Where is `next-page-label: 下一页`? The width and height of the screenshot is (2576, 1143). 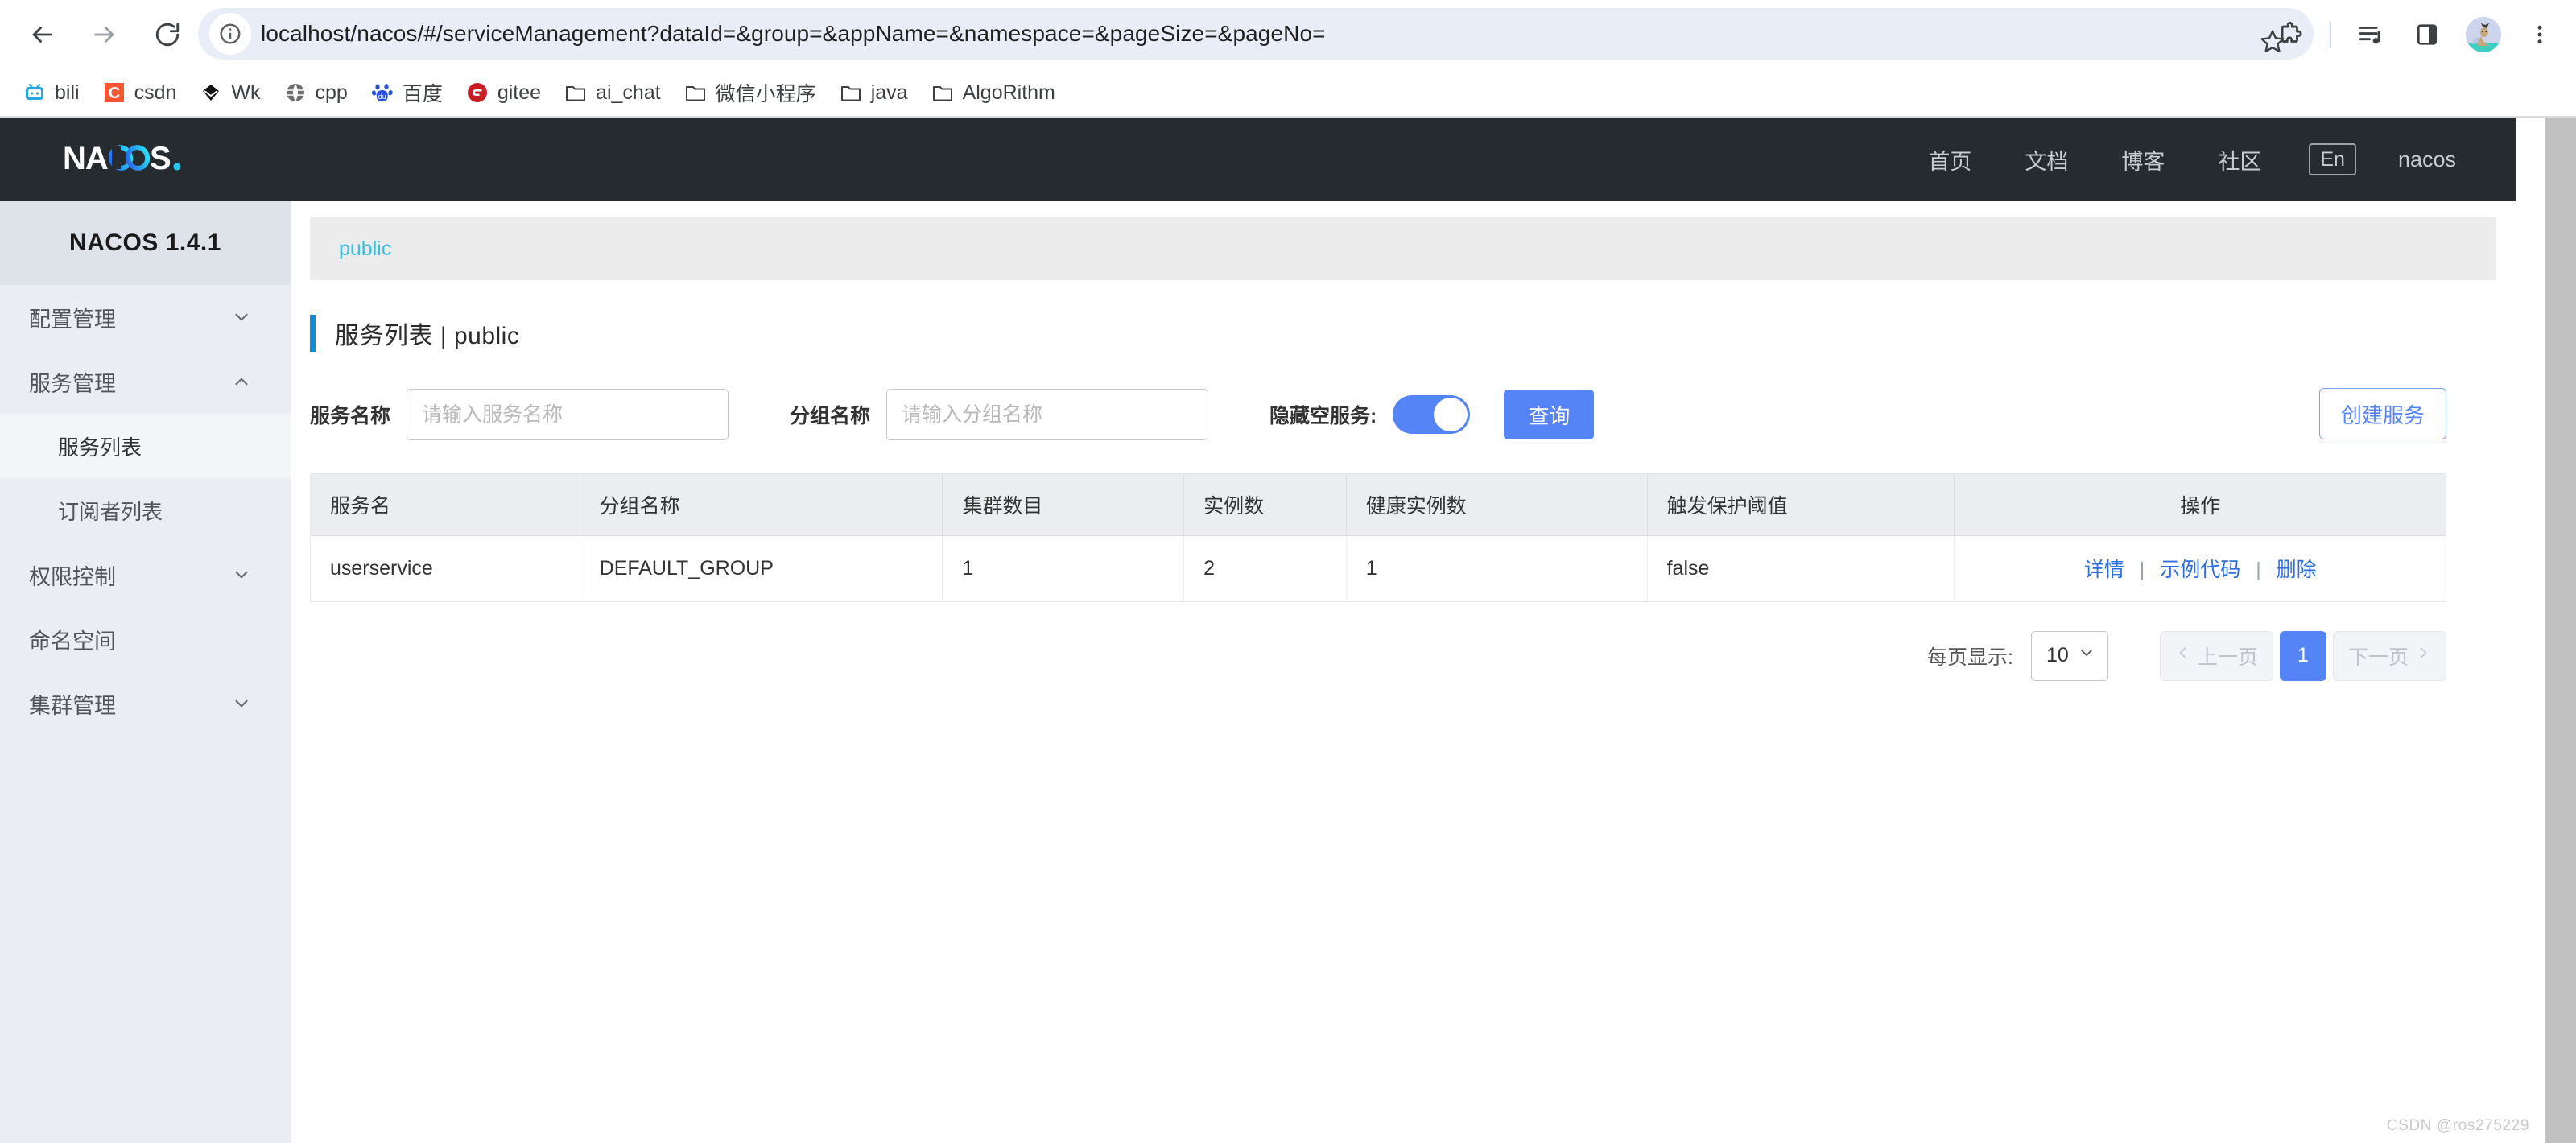
next-page-label: 下一页 is located at coordinates (2378, 657).